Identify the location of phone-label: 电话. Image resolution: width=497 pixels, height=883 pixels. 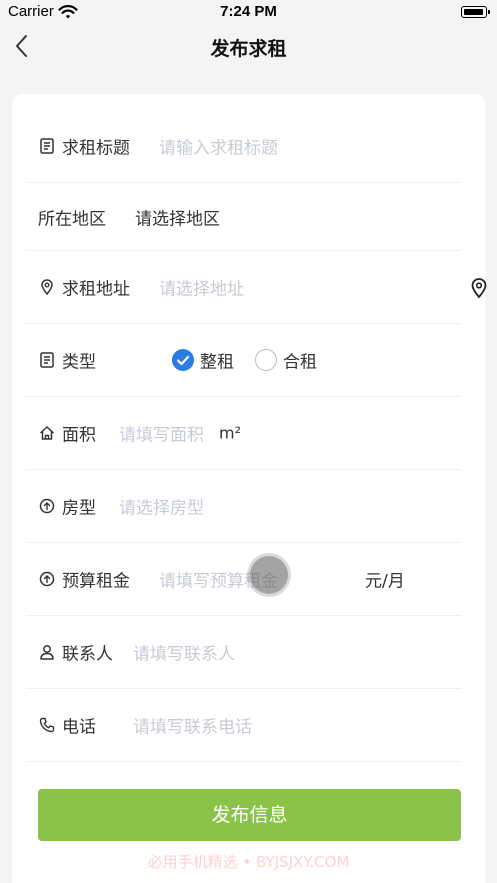
(79, 727).